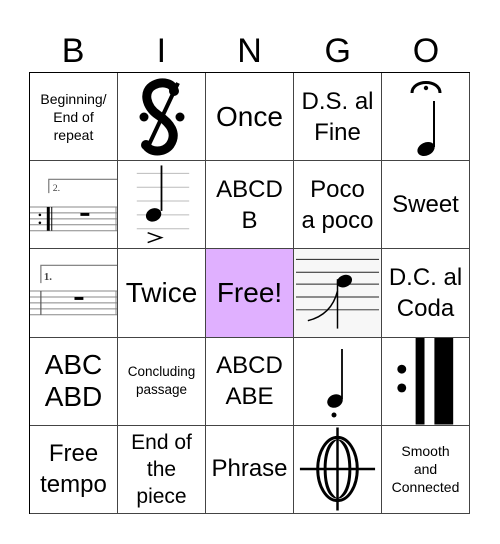 This screenshot has height=544, width=500. I want to click on bingo-cell: Concluding passage, so click(162, 381).